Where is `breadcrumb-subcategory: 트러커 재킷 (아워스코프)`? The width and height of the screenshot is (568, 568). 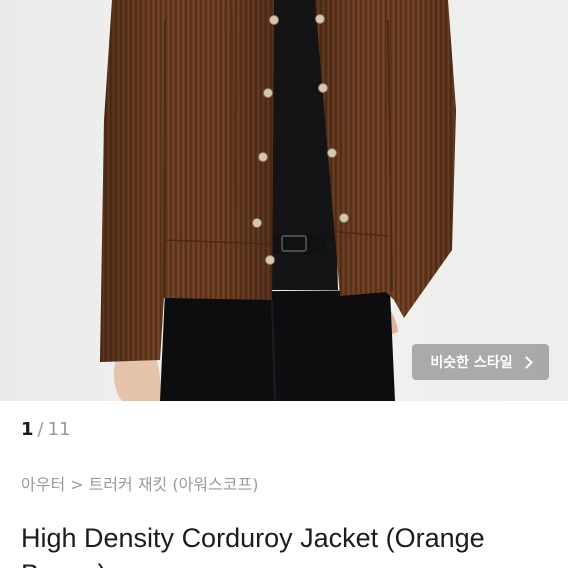 breadcrumb-subcategory: 트러커 재킷 (아워스코프) is located at coordinates (174, 484).